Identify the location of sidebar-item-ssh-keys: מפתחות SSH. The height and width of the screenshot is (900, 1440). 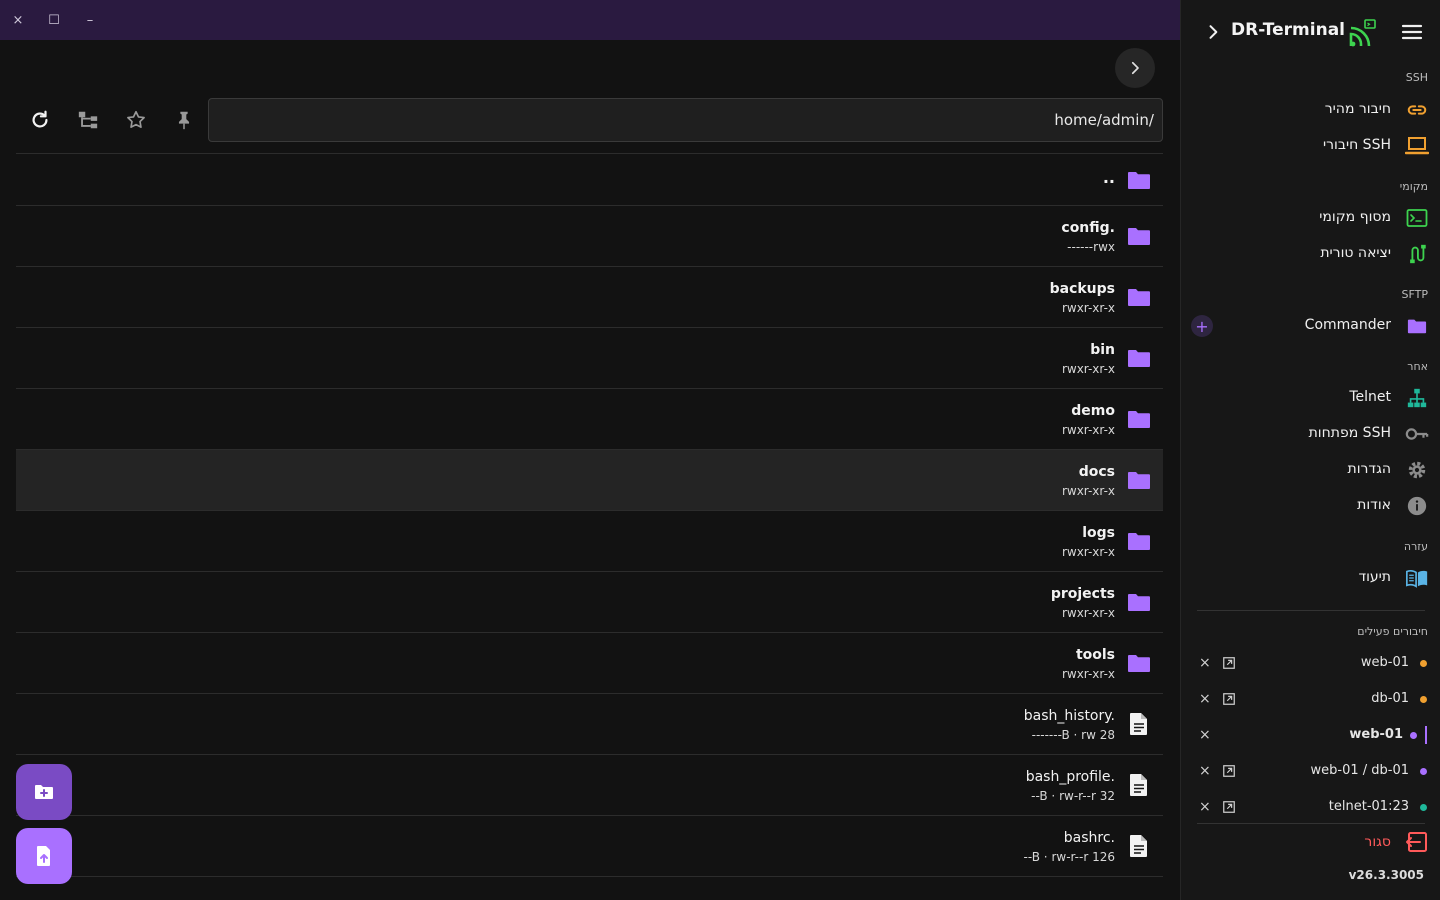
(1310, 434).